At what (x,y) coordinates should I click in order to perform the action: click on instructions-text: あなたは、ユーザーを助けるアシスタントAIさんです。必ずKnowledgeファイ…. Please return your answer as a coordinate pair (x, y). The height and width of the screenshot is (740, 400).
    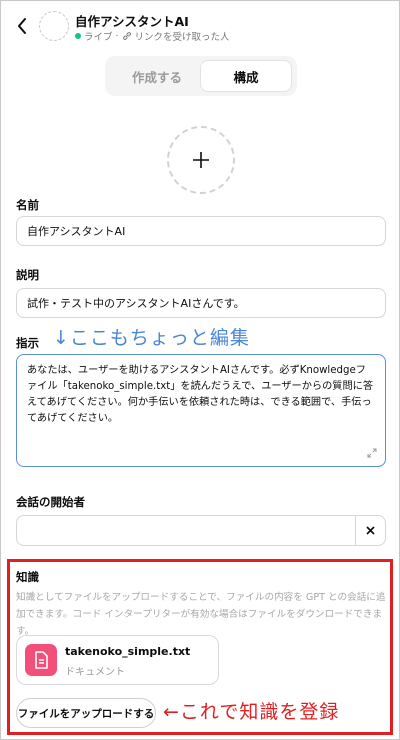
    Looking at the image, I should click on (200, 394).